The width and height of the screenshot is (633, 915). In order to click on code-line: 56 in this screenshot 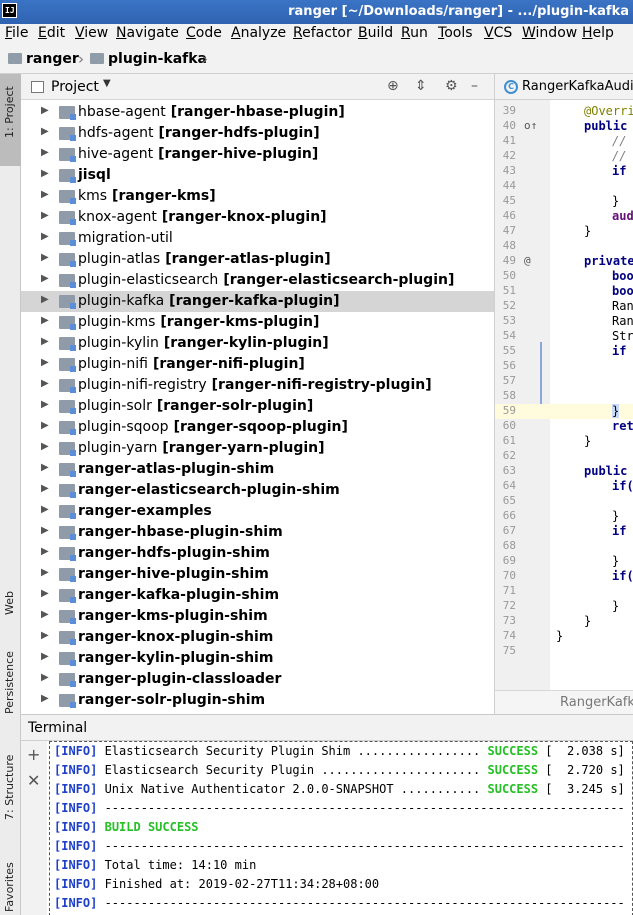, I will do `click(564, 366)`.